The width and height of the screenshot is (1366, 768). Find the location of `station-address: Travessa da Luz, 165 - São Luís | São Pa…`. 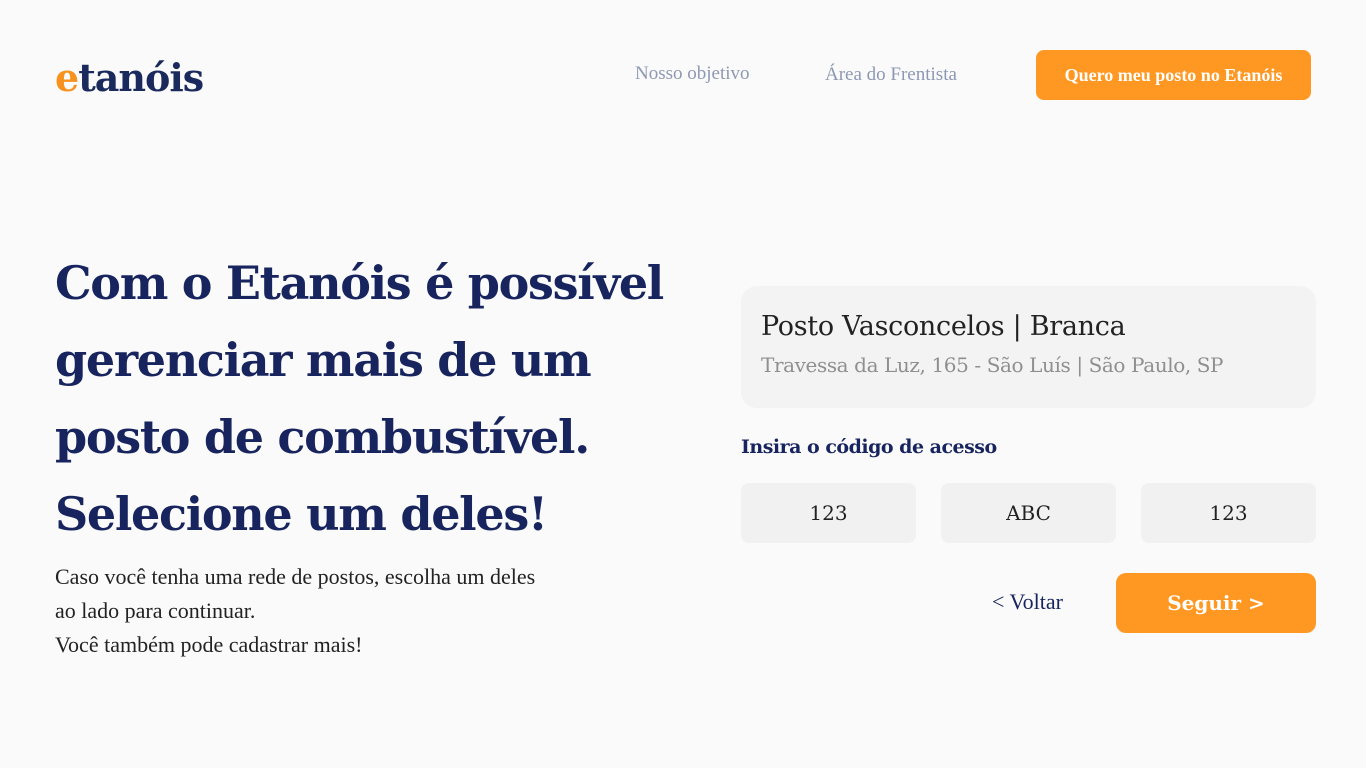

station-address: Travessa da Luz, 165 - São Luís | São Pa… is located at coordinates (992, 365).